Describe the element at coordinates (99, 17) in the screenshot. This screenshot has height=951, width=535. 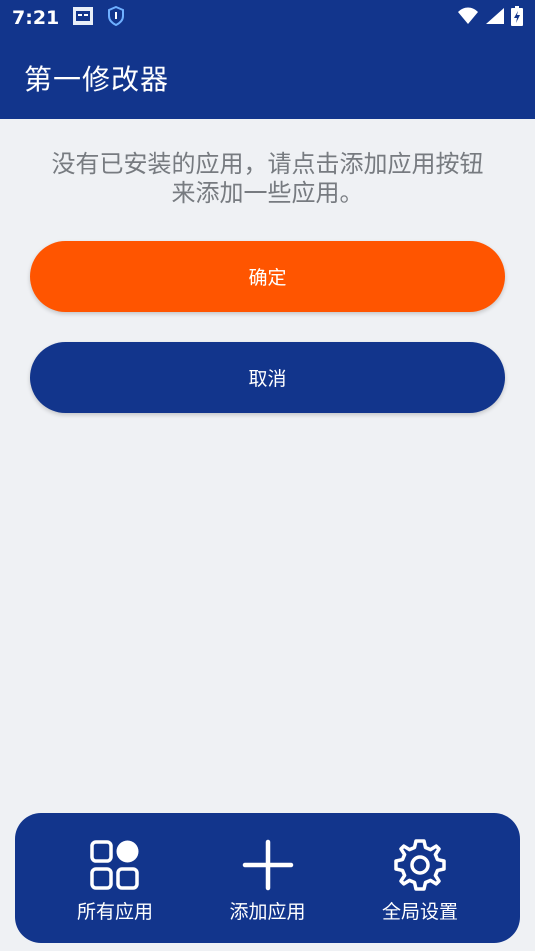
I see `status-left-icons` at that location.